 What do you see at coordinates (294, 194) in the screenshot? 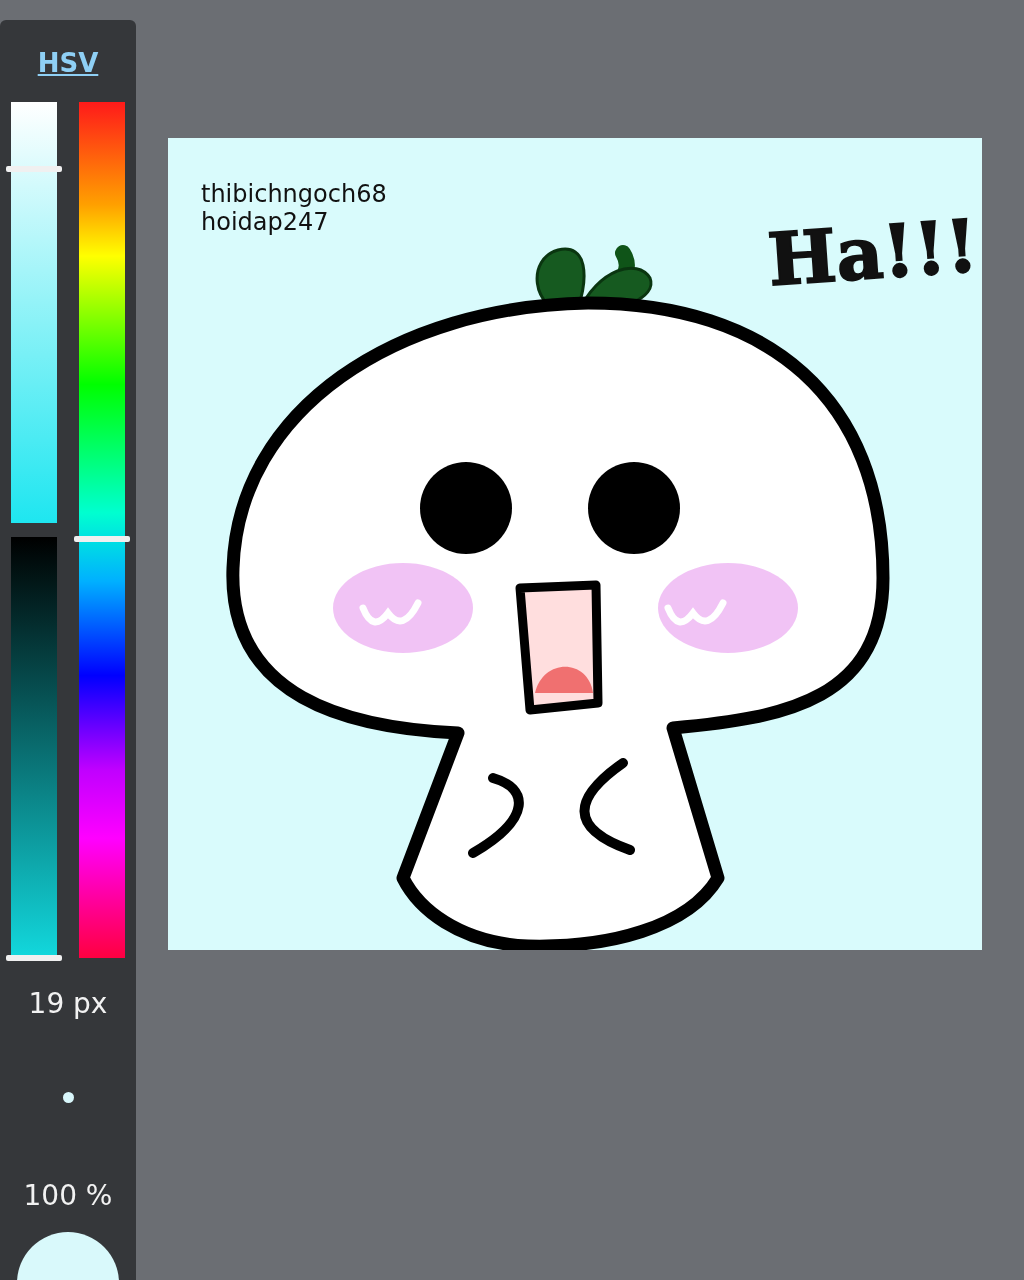
I see `signature-text: thibichngoch68` at bounding box center [294, 194].